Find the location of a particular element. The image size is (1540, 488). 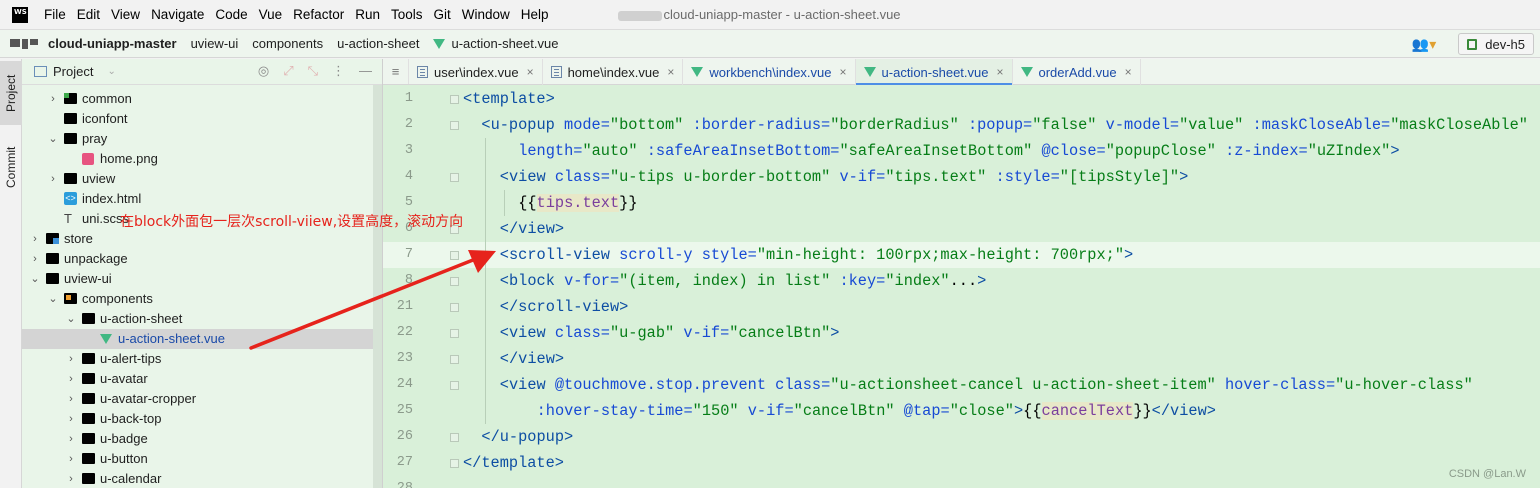

tab-u-action-sheet-vue: u-action-sheet.vue × is located at coordinates (934, 72).